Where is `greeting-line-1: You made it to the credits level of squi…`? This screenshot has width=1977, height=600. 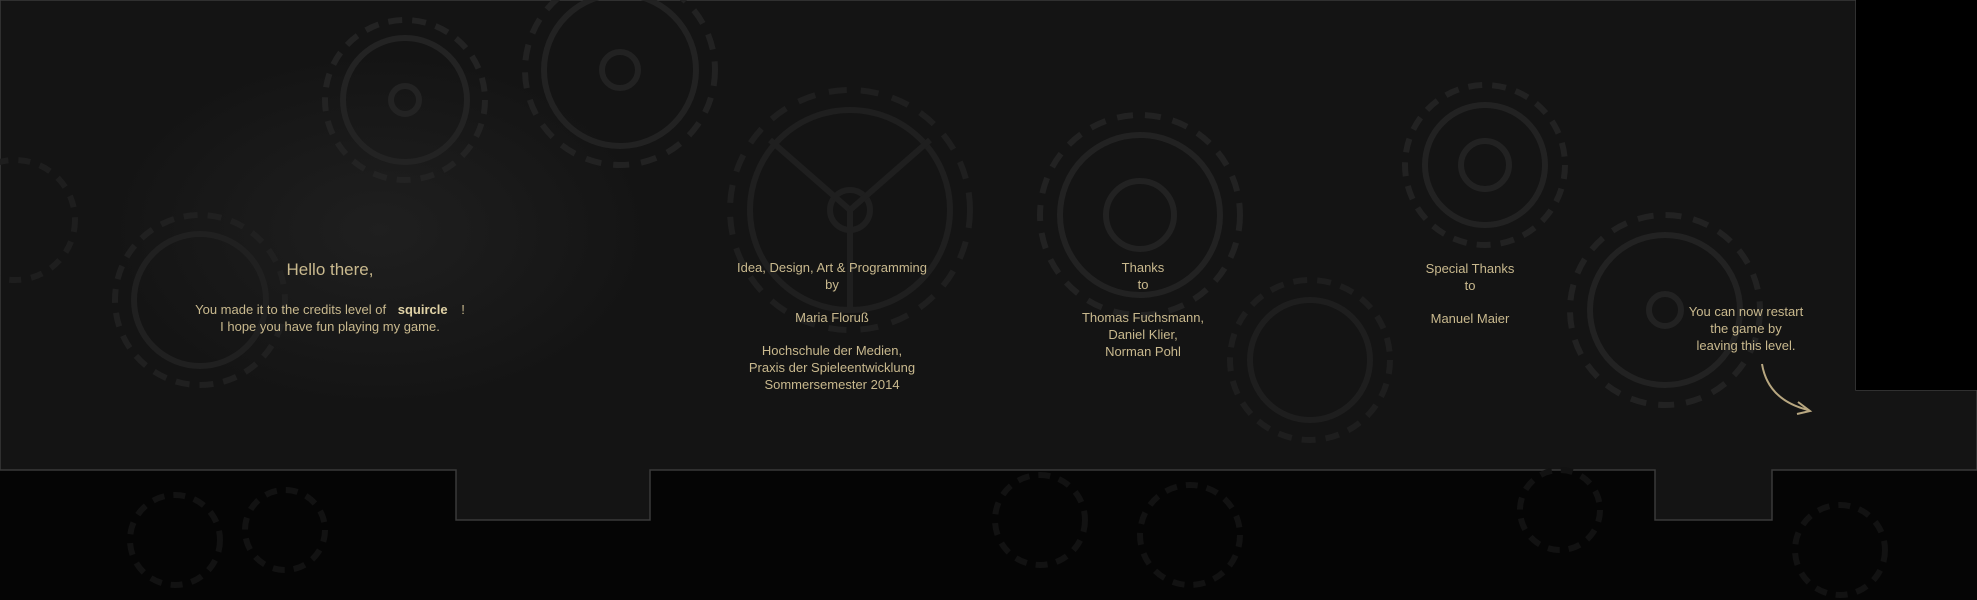
greeting-line-1: You made it to the credits level of squi… is located at coordinates (330, 309).